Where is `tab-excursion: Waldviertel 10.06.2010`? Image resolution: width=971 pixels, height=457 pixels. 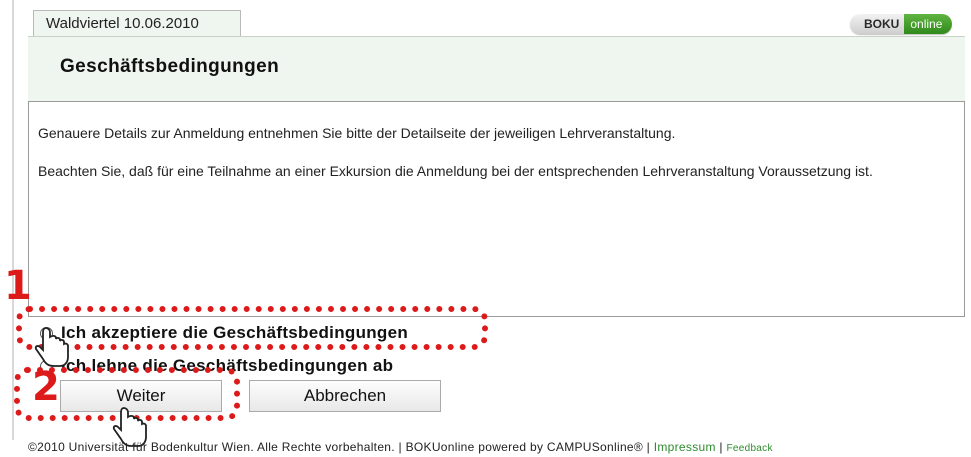
tab-excursion: Waldviertel 10.06.2010 is located at coordinates (137, 23).